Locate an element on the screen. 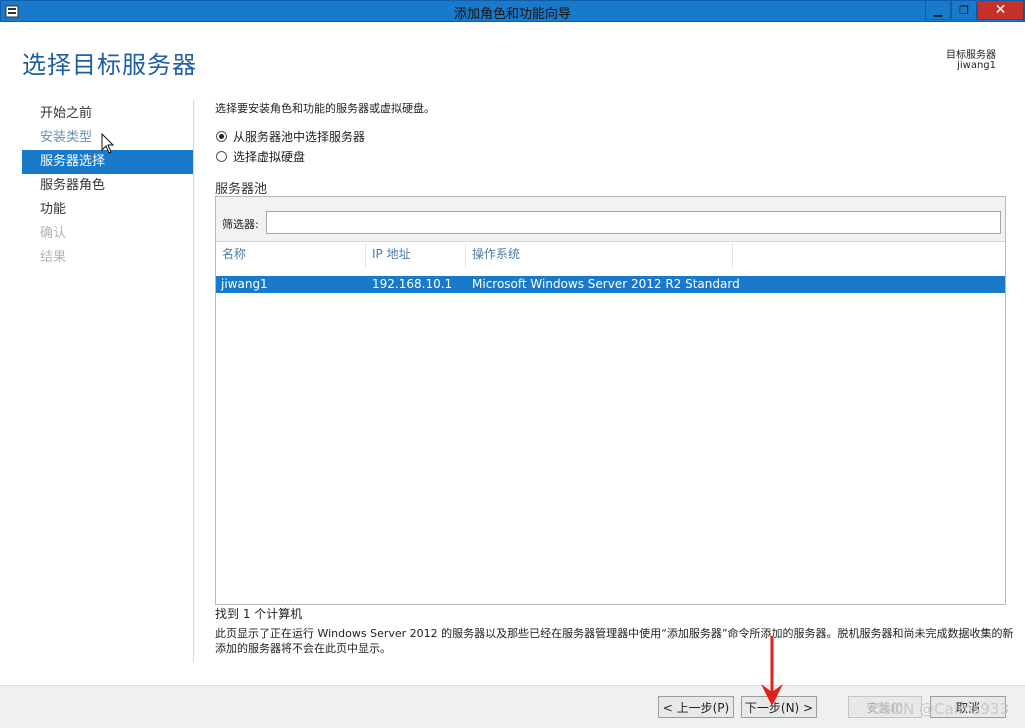 This screenshot has height=728, width=1025. annotation-arrow-icon is located at coordinates (772, 671).